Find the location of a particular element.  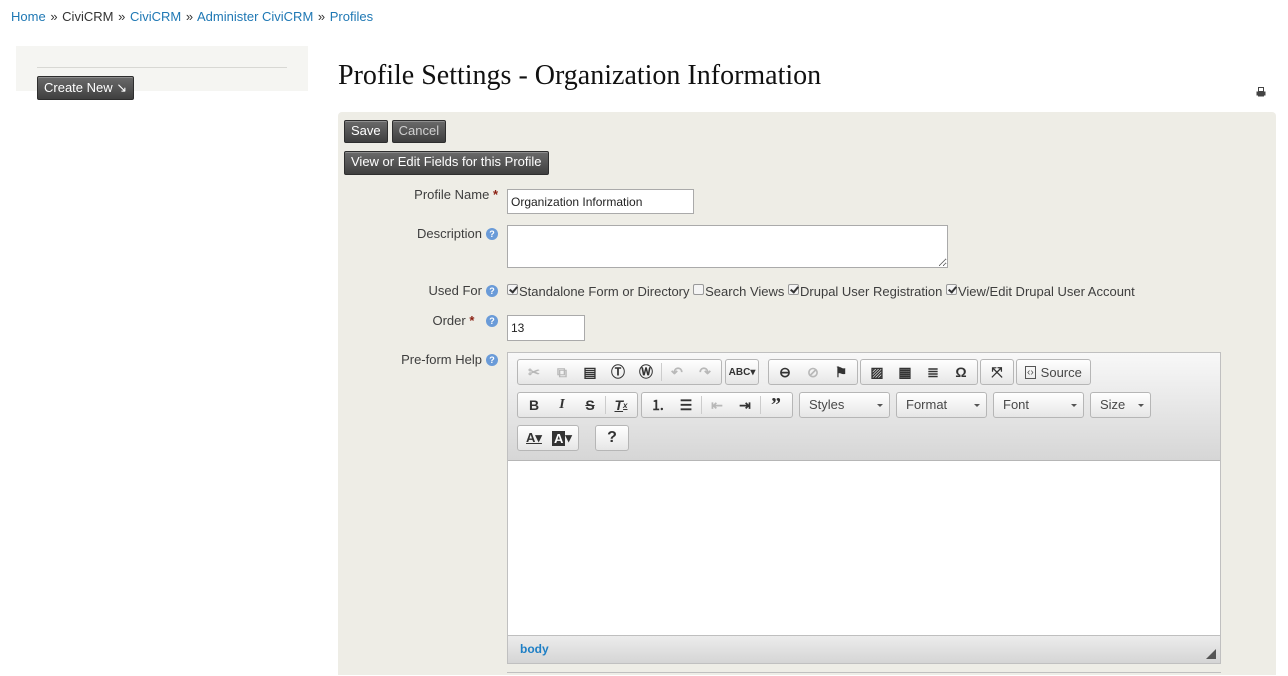

strikethrough-icon: S is located at coordinates (590, 405).